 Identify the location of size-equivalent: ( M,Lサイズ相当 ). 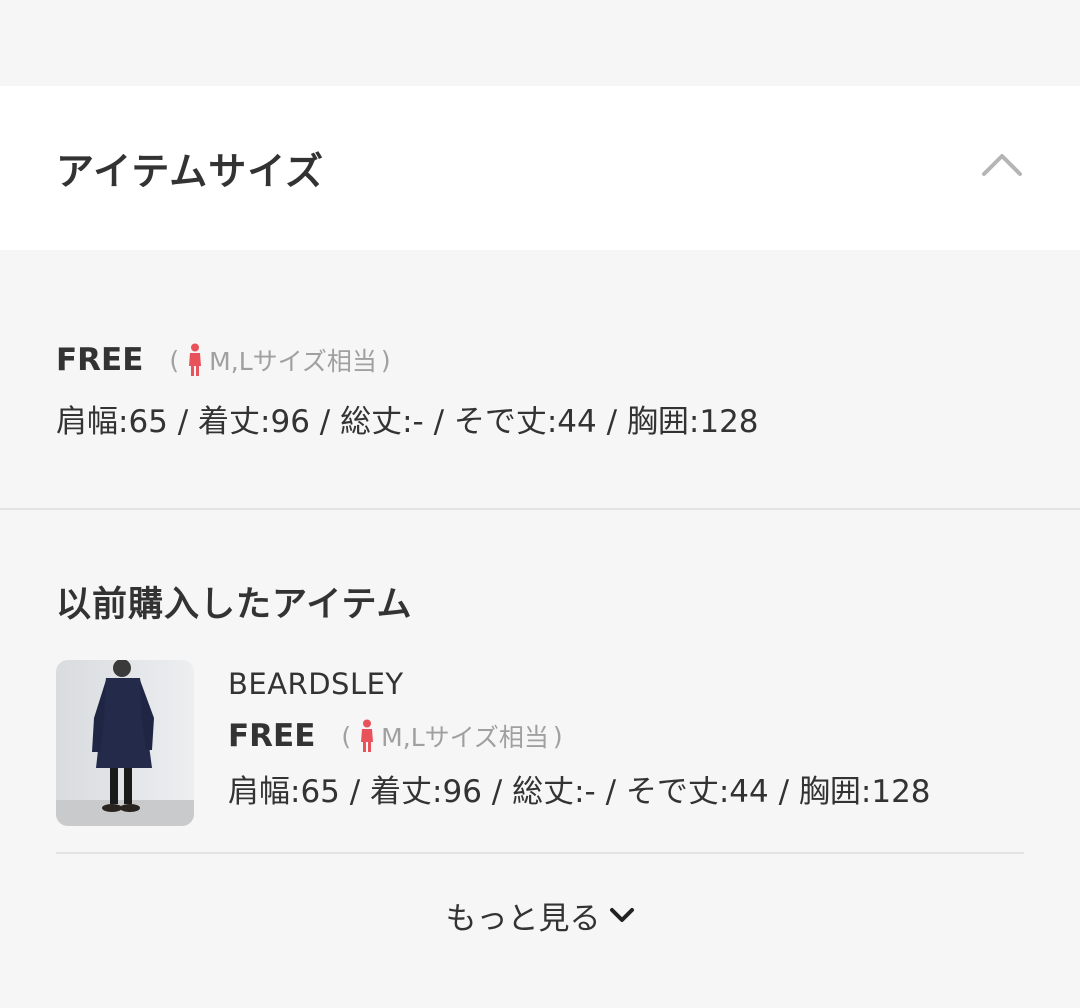
(279, 360).